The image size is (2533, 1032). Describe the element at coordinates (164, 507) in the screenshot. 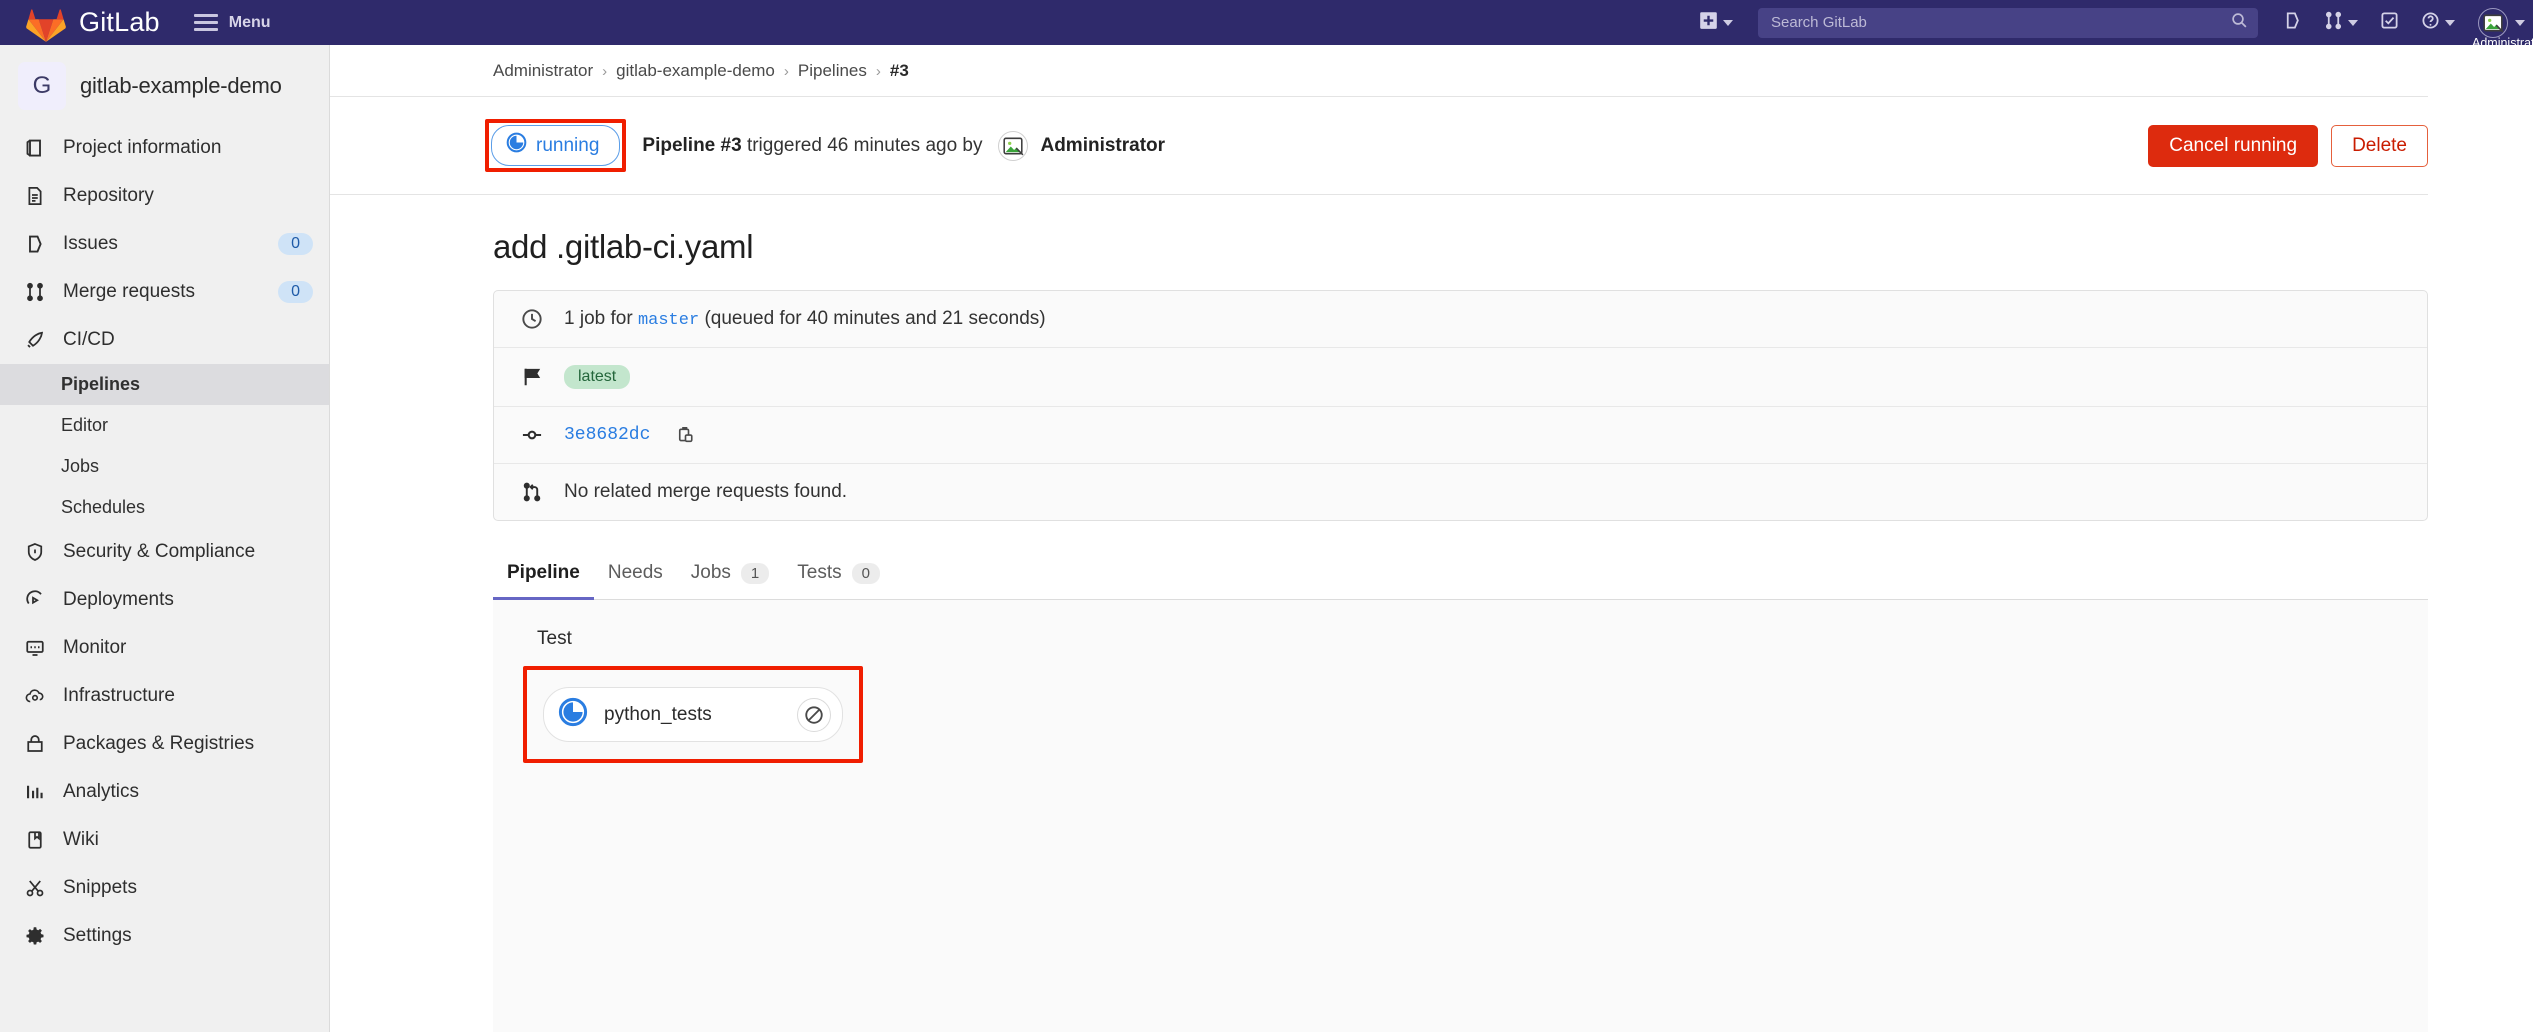

I see `sidebar-subitem-schedules: Schedules` at that location.